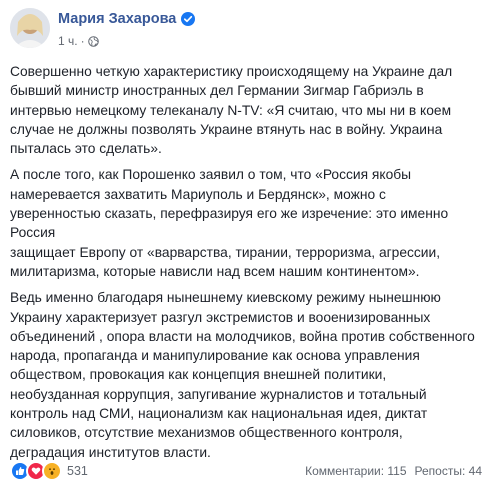 This screenshot has width=492, height=493. Describe the element at coordinates (93, 41) in the screenshot. I see `globe-icon` at that location.